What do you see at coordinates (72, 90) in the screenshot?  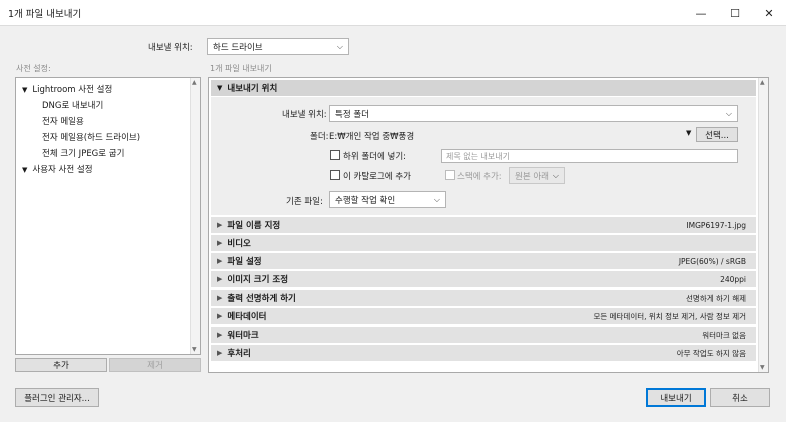 I see `preset-group-label: Lightroom 사전 설정` at bounding box center [72, 90].